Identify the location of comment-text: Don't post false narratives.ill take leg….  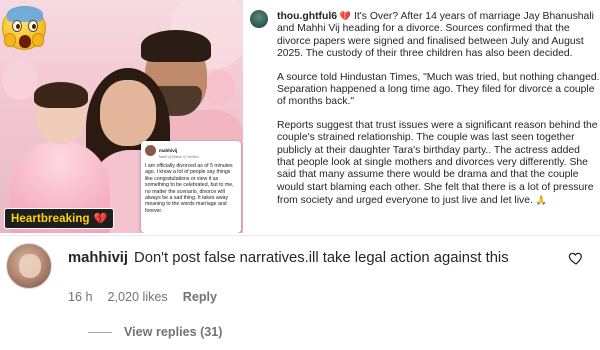
(321, 258).